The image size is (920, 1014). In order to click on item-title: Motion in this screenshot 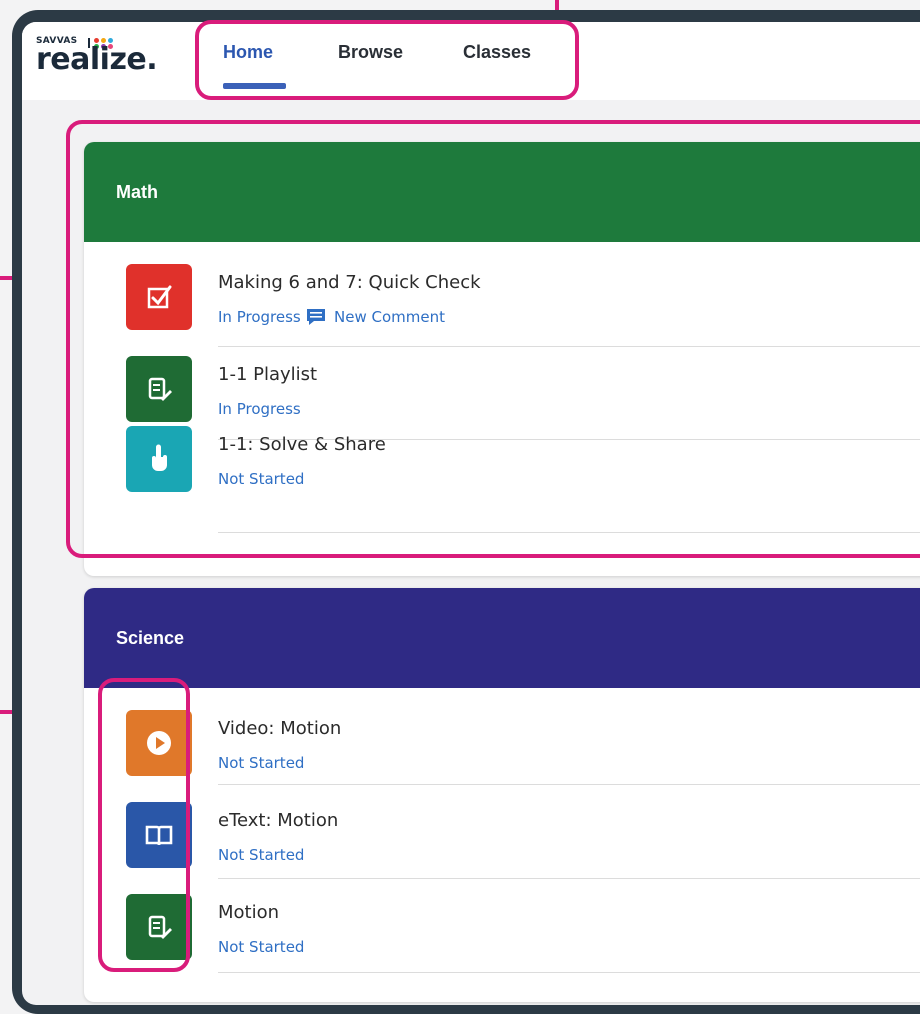, I will do `click(248, 912)`.